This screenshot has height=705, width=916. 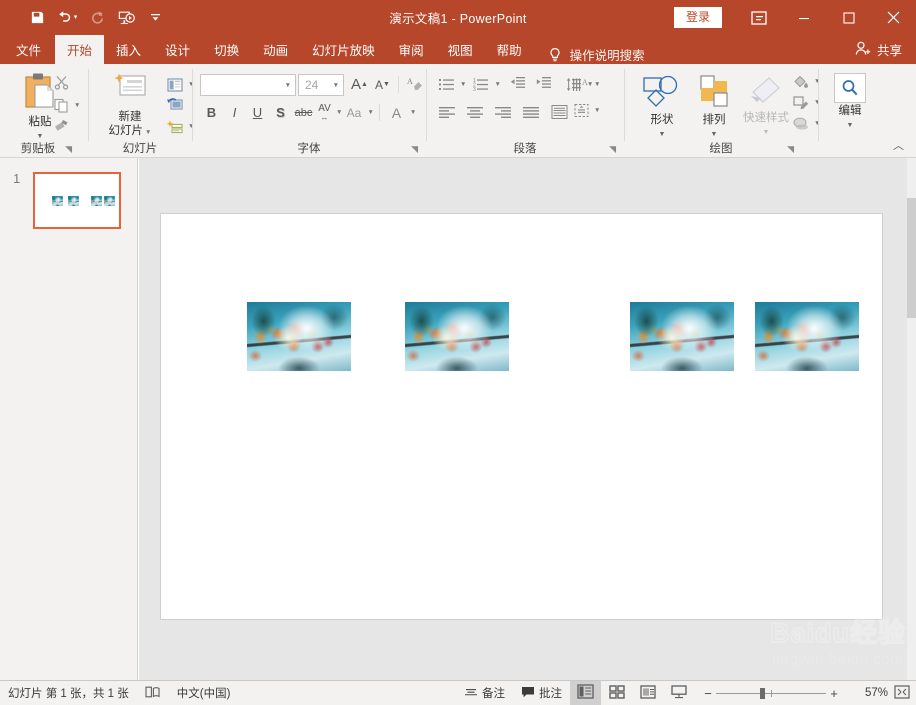 I want to click on increase-font-size-button: A ▲, so click(x=359, y=84).